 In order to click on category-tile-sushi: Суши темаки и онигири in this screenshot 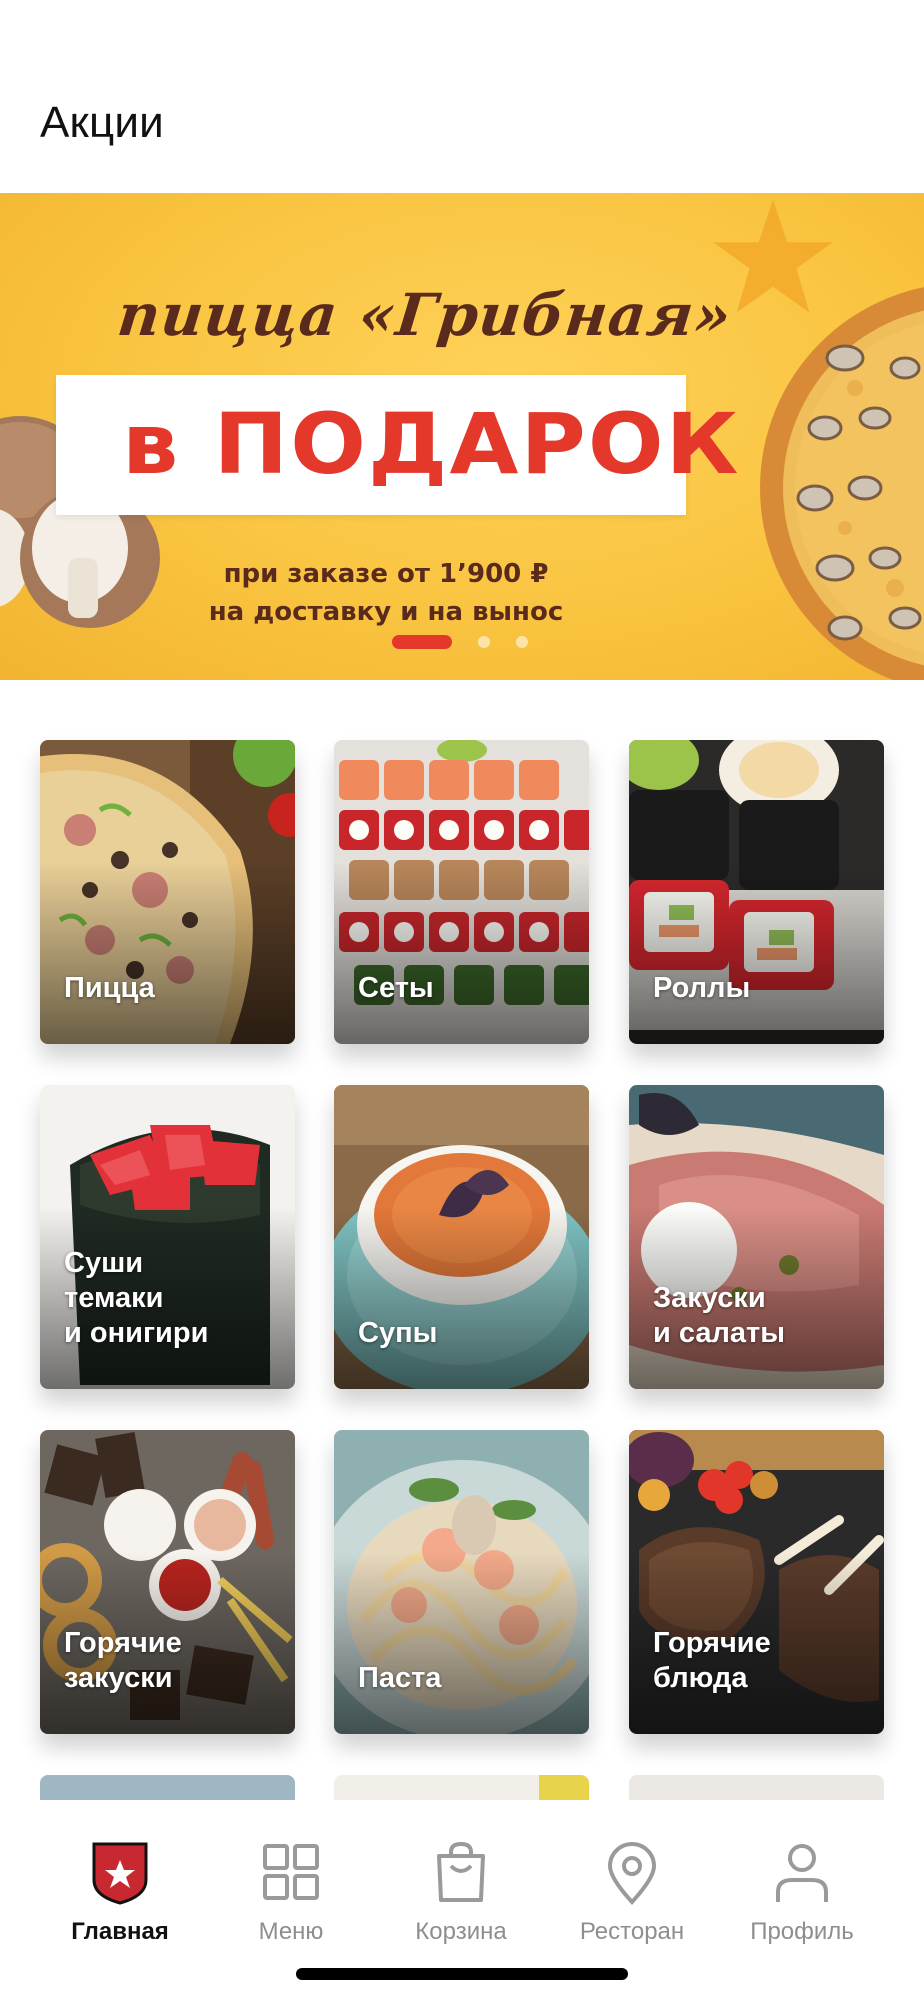, I will do `click(167, 1237)`.